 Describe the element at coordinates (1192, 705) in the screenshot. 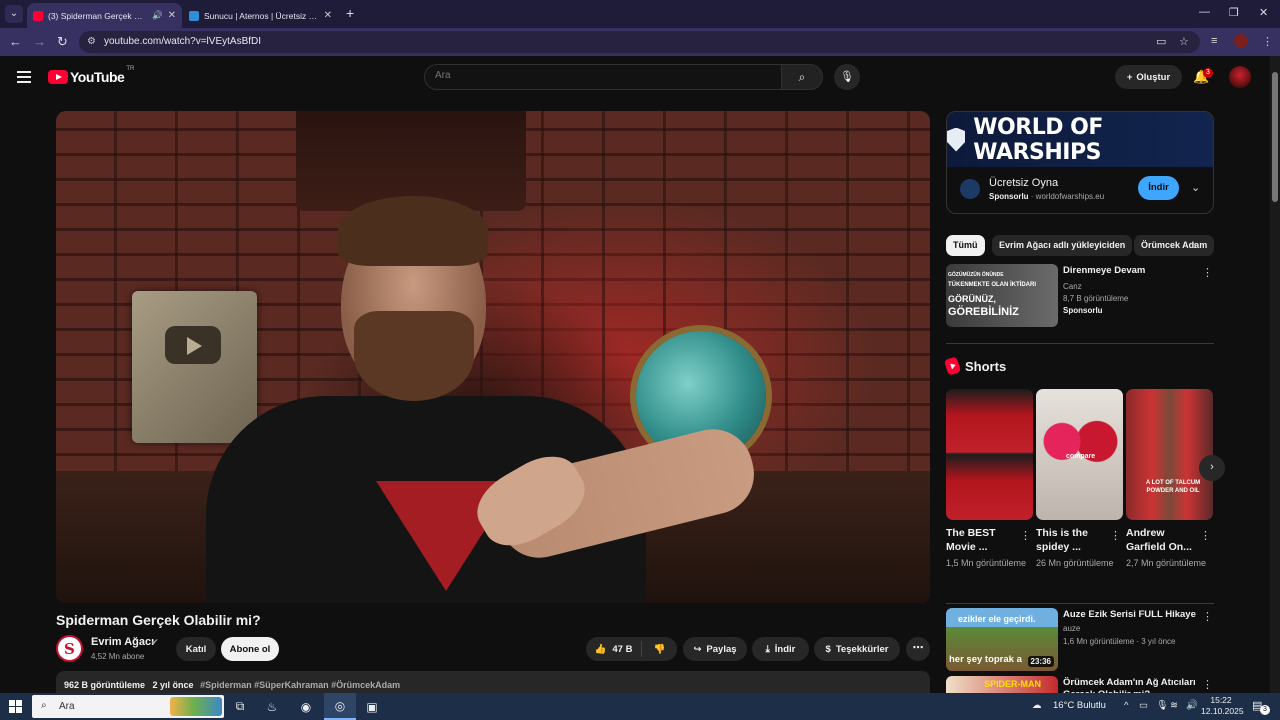

I see `volume-icon: 🔊` at that location.